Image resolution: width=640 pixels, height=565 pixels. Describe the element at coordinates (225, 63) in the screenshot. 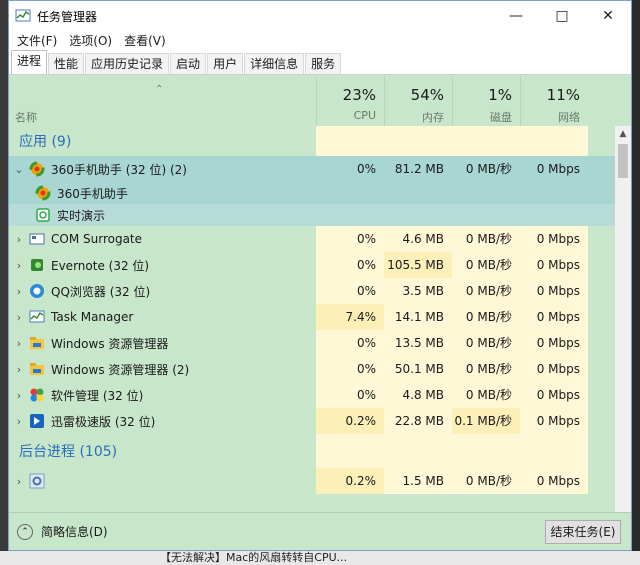

I see `tab-users: 用户` at that location.